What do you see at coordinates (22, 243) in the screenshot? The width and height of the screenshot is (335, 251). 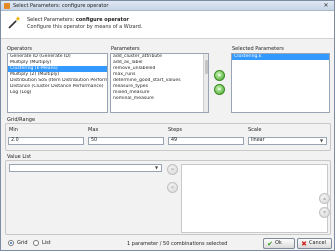 I see `grid-radio-label: Grid` at bounding box center [22, 243].